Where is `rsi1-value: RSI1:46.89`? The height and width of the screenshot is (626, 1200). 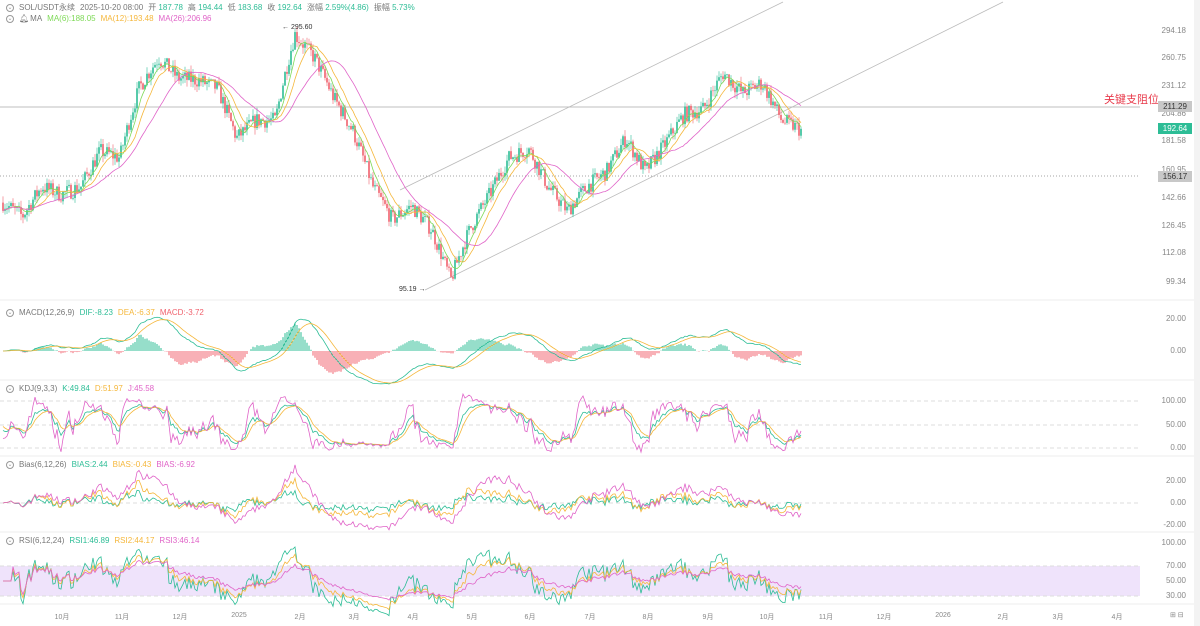
rsi1-value: RSI1:46.89 is located at coordinates (89, 540).